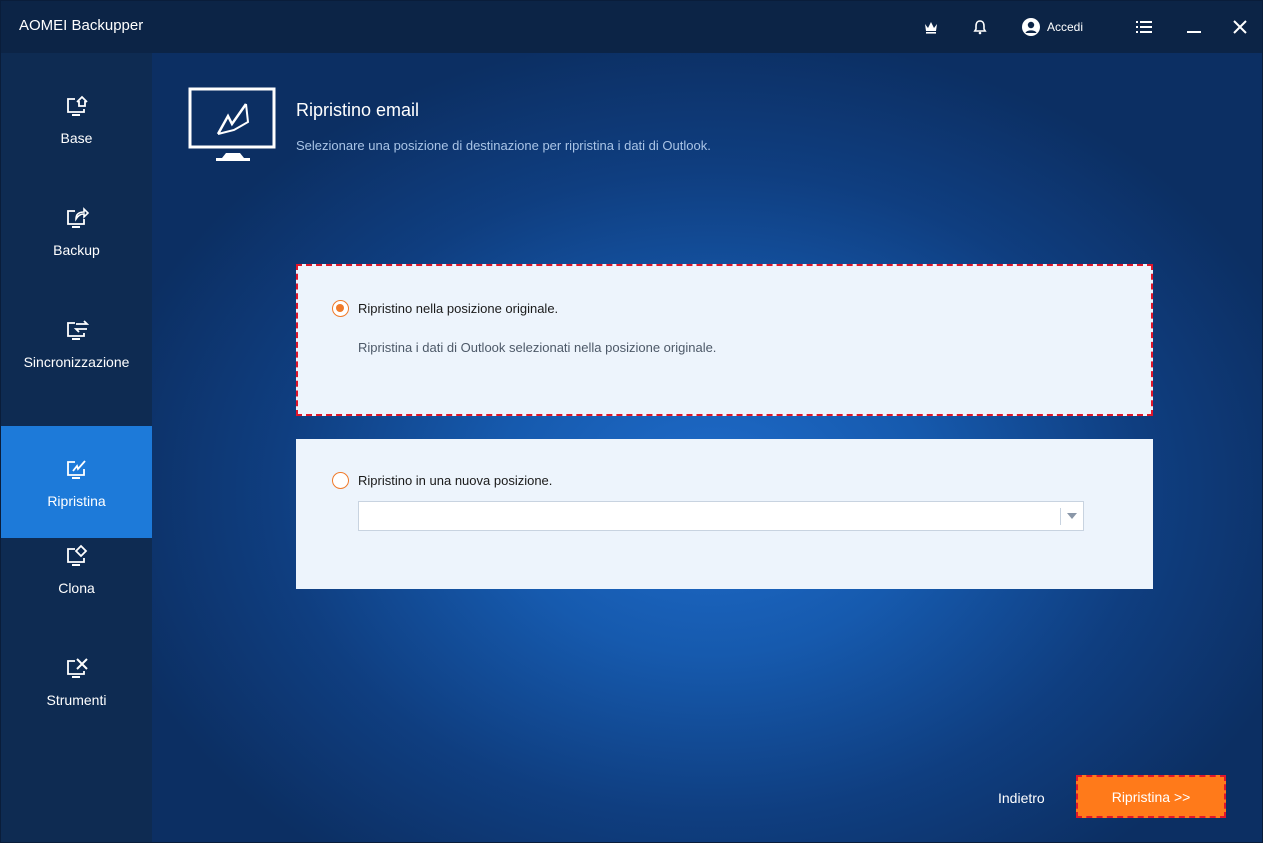  What do you see at coordinates (76, 700) in the screenshot?
I see `sidebar-item-label: Strumenti` at bounding box center [76, 700].